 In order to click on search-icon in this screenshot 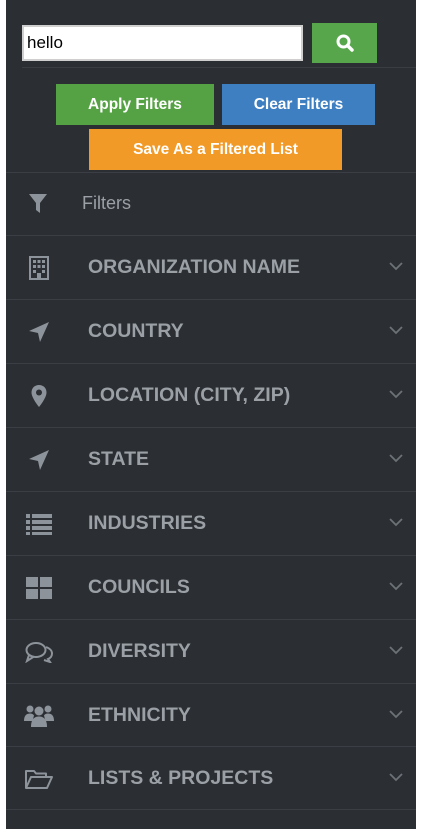, I will do `click(345, 43)`.